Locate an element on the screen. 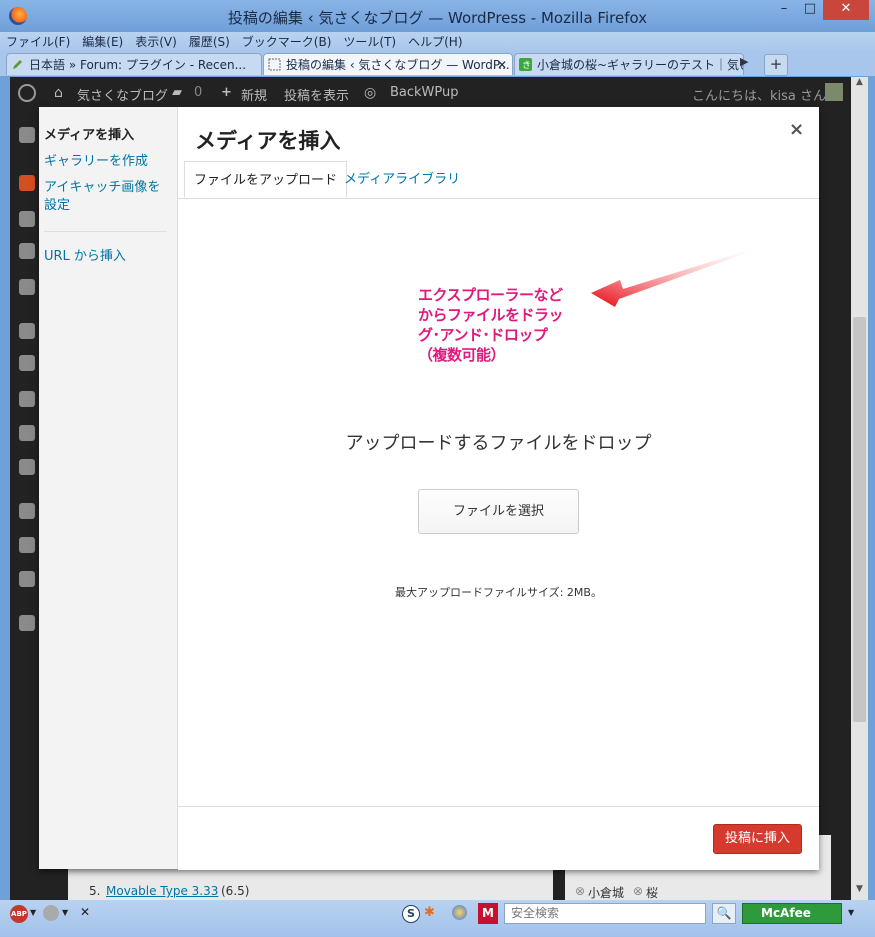 This screenshot has height=937, width=875. site-name-link: 気さくなブログ is located at coordinates (122, 94).